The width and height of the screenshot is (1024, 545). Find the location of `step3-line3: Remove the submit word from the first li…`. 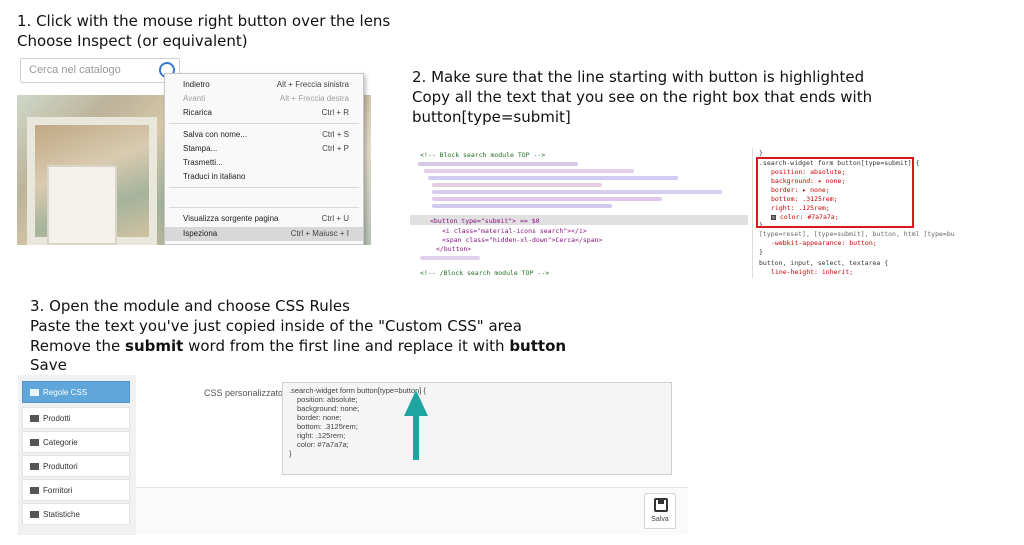

step3-line3: Remove the submit word from the first li… is located at coordinates (298, 346).